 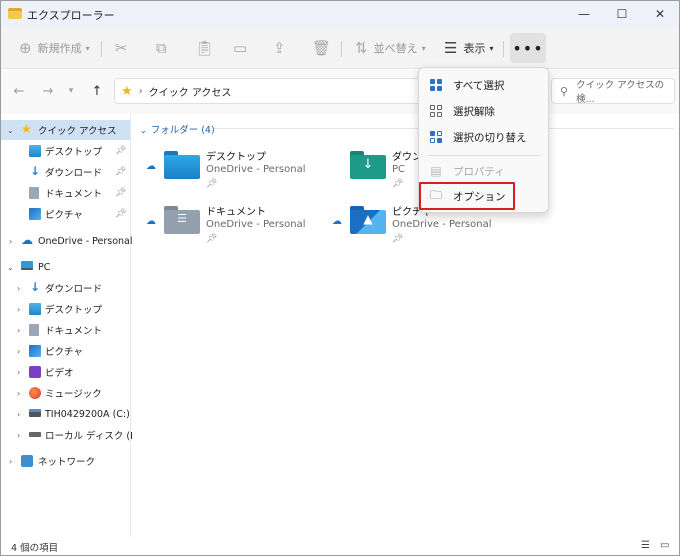 What do you see at coordinates (65, 393) in the screenshot?
I see `sidebar-item-pc-music: › ミュージック` at bounding box center [65, 393].